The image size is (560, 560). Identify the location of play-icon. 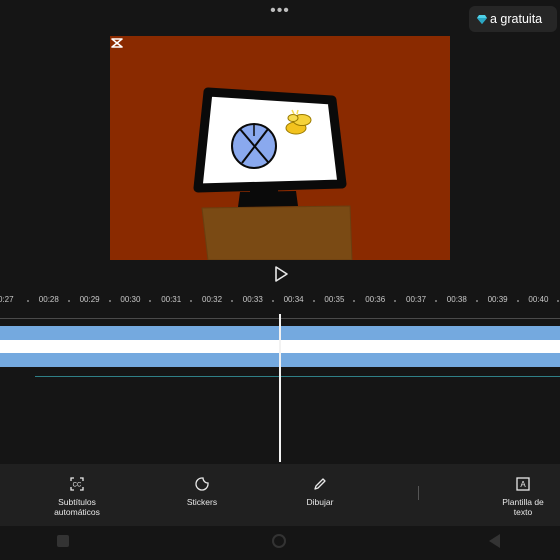
(281, 274).